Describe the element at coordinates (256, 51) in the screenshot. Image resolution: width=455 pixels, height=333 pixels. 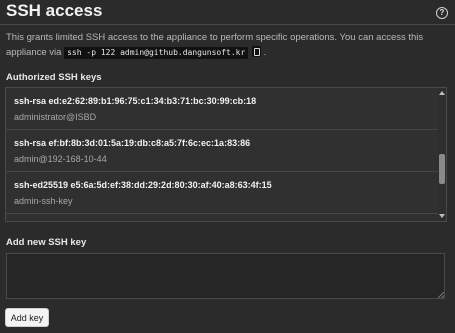
I see `copy-icon` at that location.